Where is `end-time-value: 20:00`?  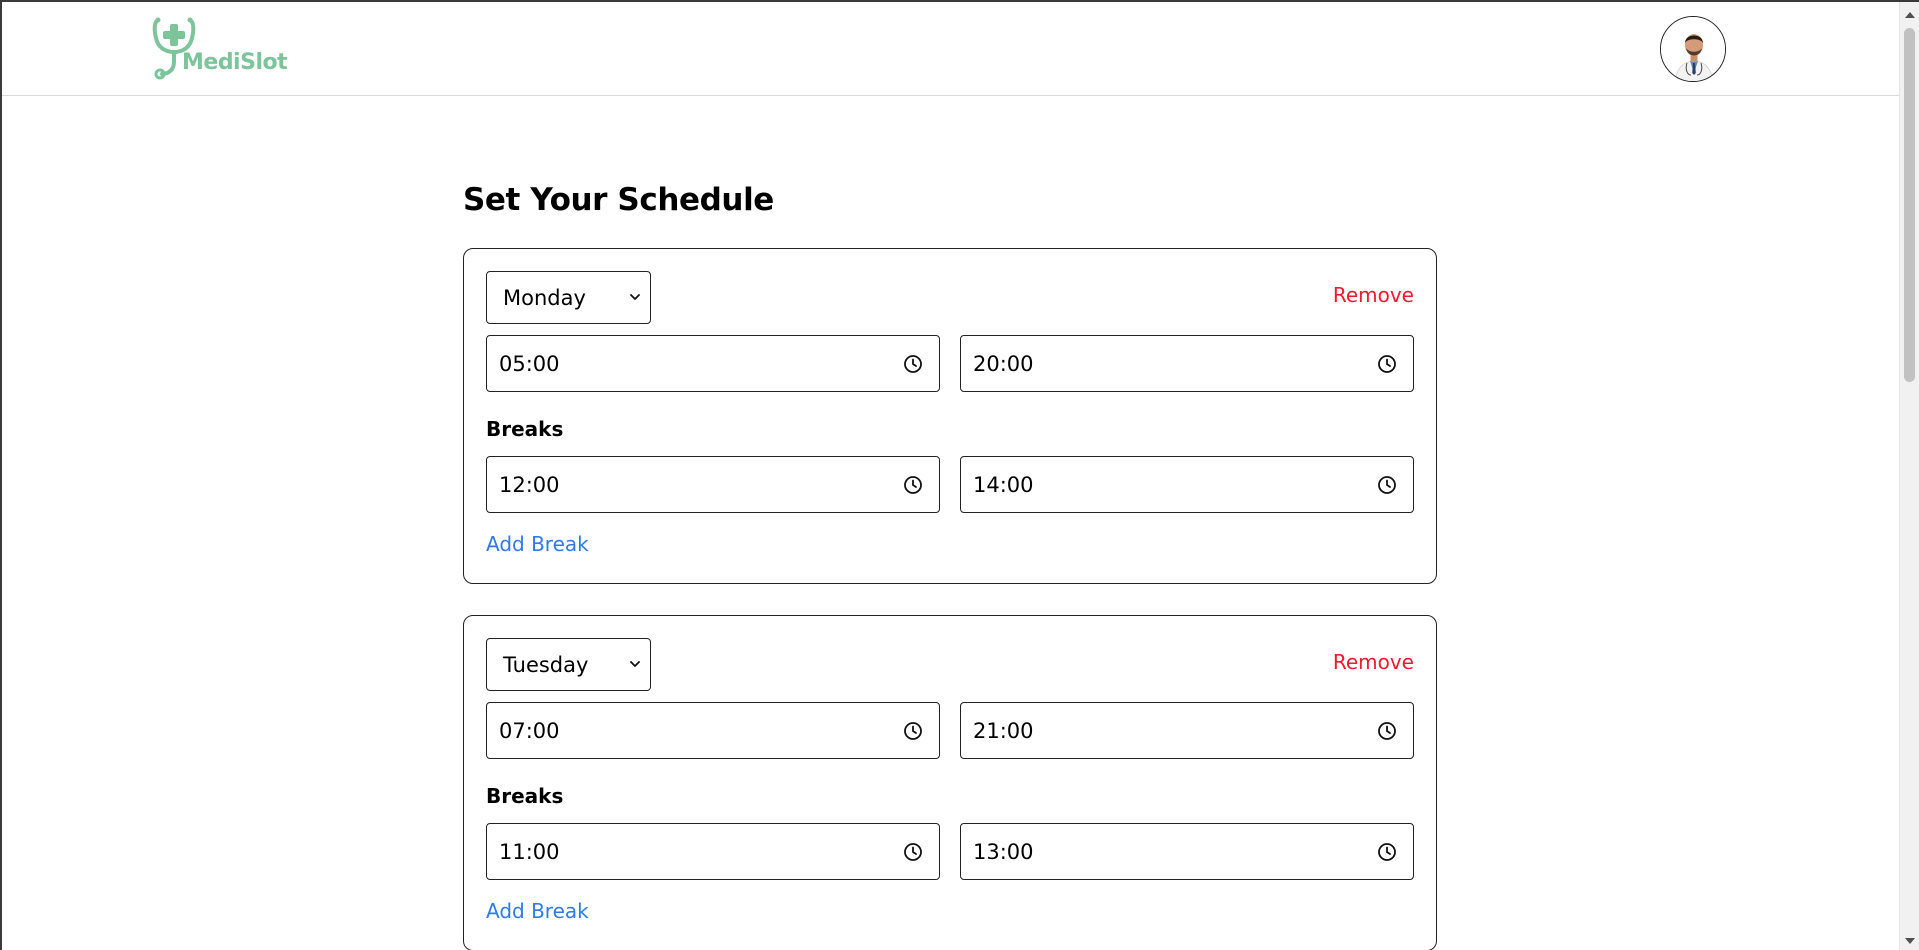 end-time-value: 20:00 is located at coordinates (1003, 363).